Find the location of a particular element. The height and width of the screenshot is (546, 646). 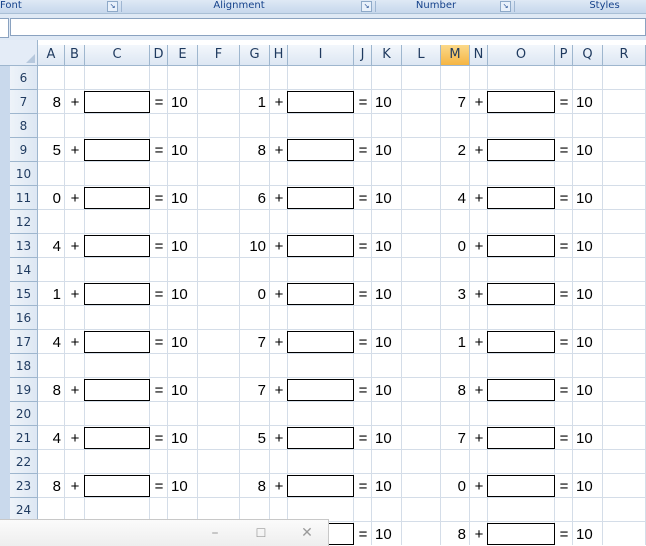

addend-cell: 3 is located at coordinates (455, 294).